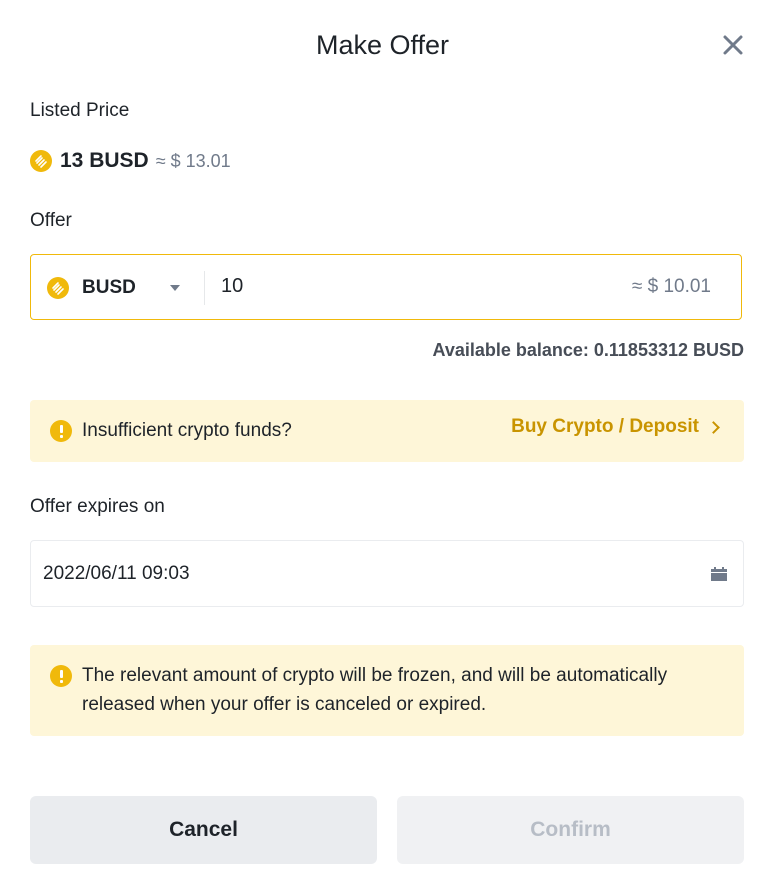  What do you see at coordinates (104, 160) in the screenshot?
I see `listed-price-amount: 13 BUSD` at bounding box center [104, 160].